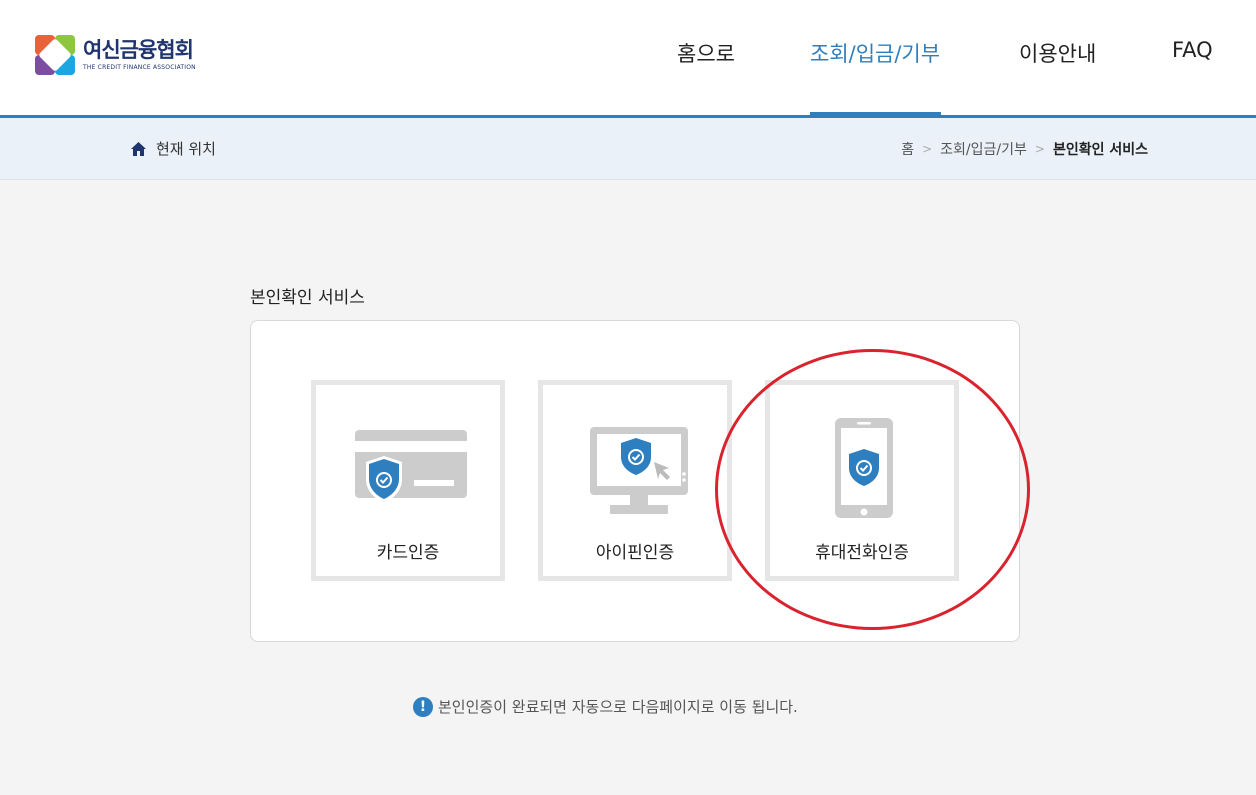  What do you see at coordinates (864, 468) in the screenshot?
I see `phone-shield-icon` at bounding box center [864, 468].